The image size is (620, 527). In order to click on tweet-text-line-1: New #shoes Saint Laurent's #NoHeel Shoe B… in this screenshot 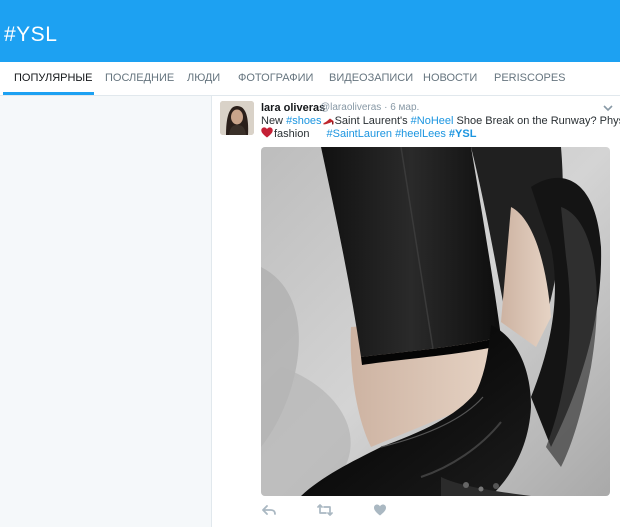, I will do `click(440, 121)`.